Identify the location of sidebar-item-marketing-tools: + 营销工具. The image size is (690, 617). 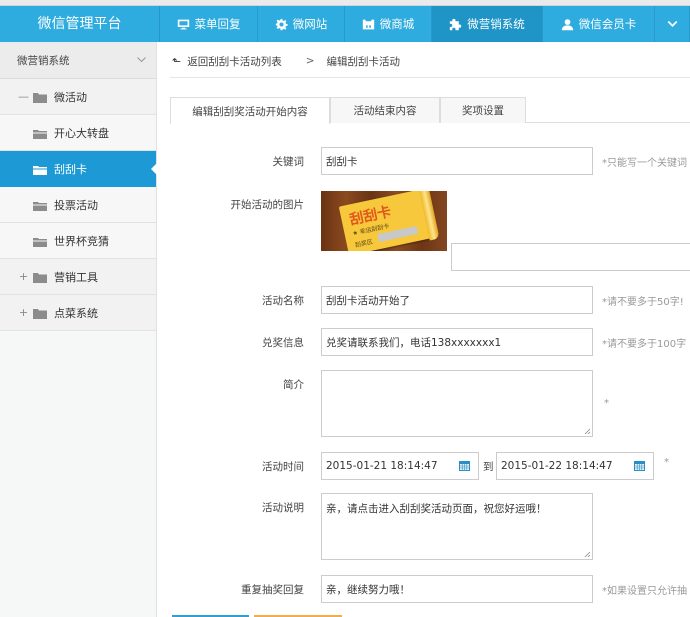
(78, 277).